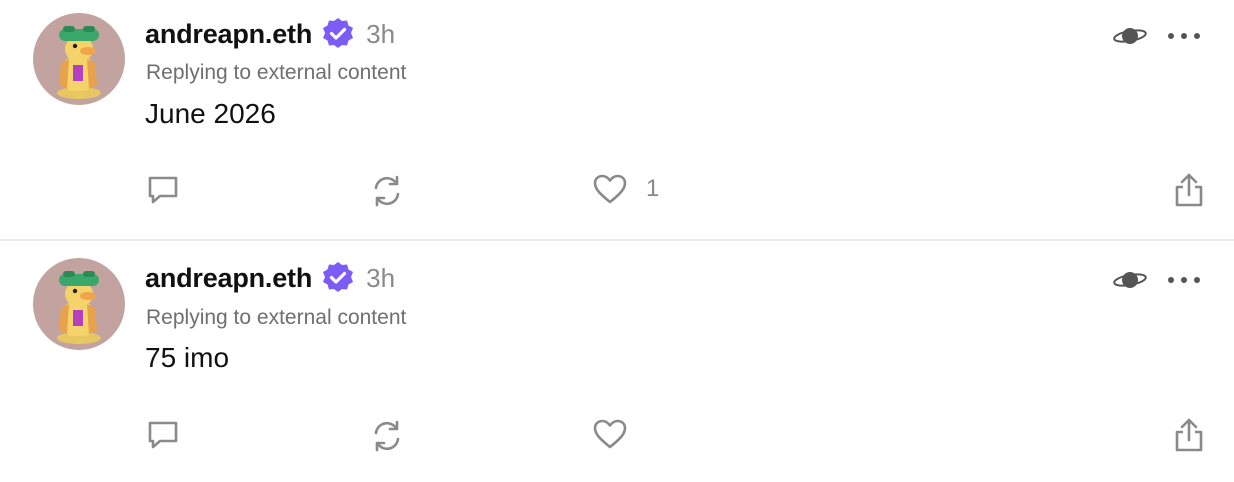 This screenshot has height=482, width=1234. What do you see at coordinates (653, 188) in the screenshot?
I see `like-count: 1` at bounding box center [653, 188].